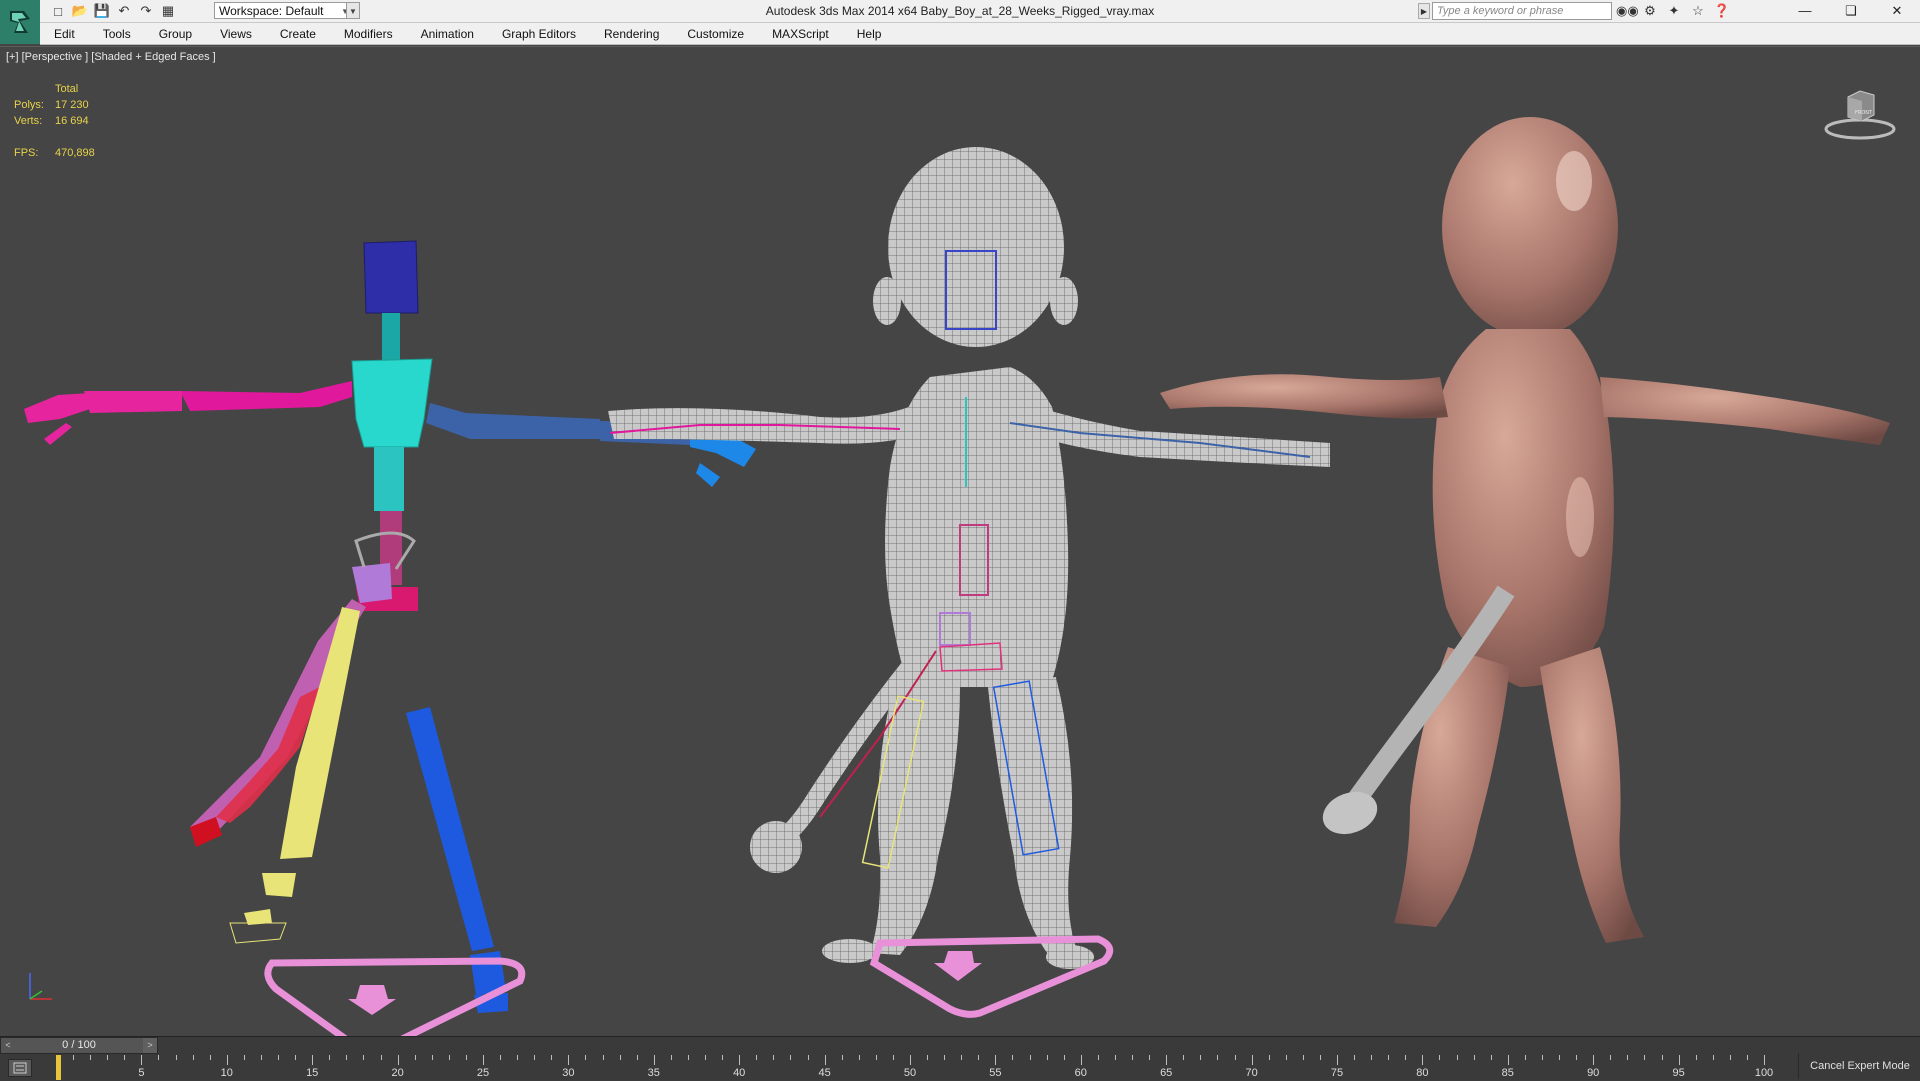  Describe the element at coordinates (271, 11) in the screenshot. I see `workspace-label: Workspace: Default` at that location.